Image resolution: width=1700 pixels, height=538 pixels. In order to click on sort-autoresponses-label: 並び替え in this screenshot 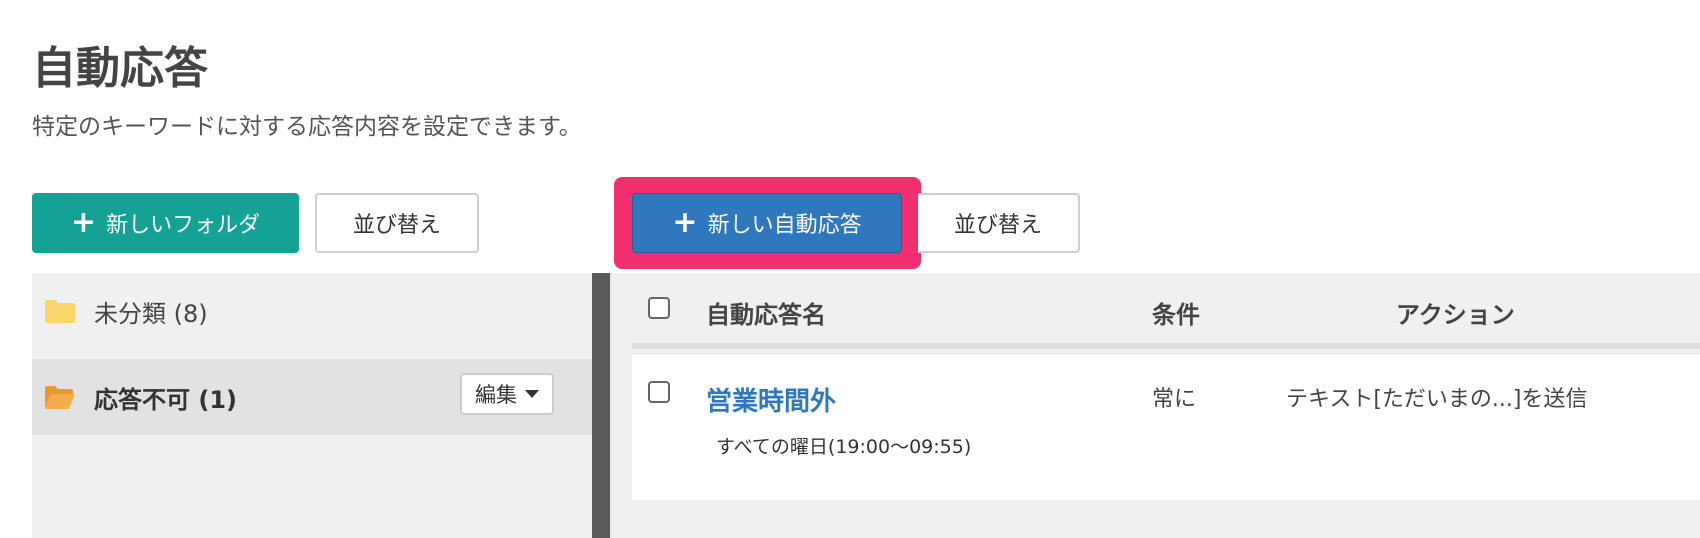, I will do `click(997, 225)`.